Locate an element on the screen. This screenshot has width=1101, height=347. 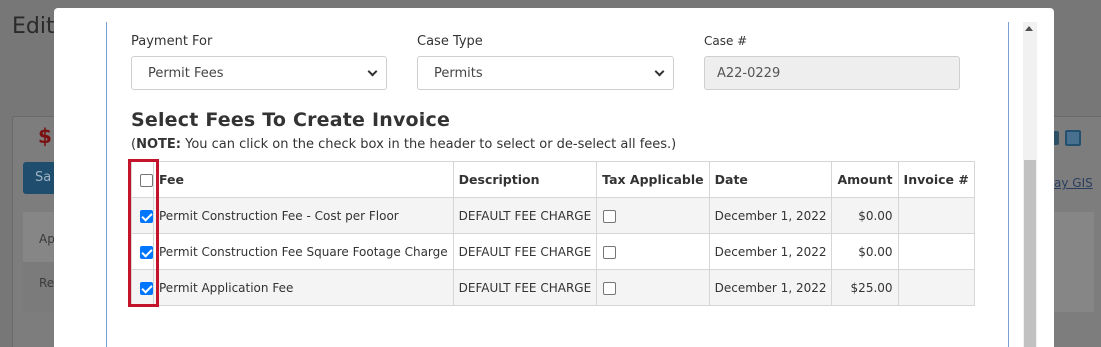
scrollbar-thumb is located at coordinates (1030, 253).